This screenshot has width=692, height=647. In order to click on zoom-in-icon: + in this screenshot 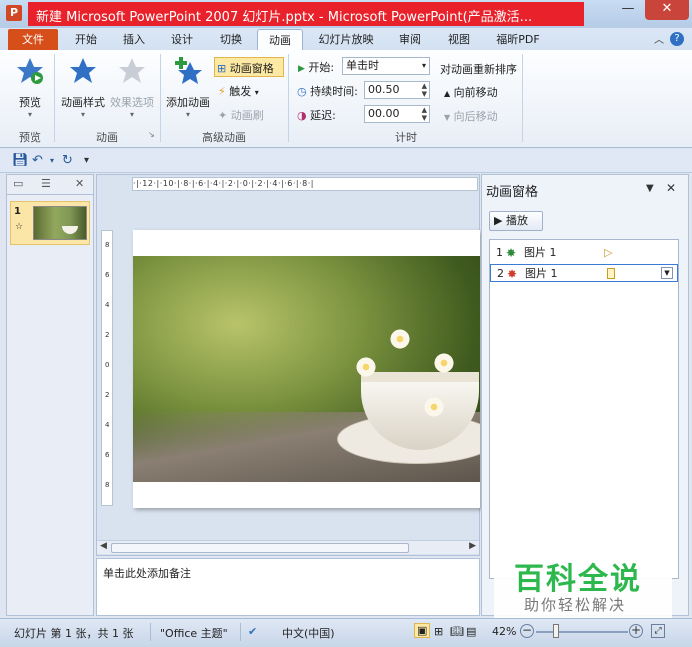, I will do `click(636, 631)`.